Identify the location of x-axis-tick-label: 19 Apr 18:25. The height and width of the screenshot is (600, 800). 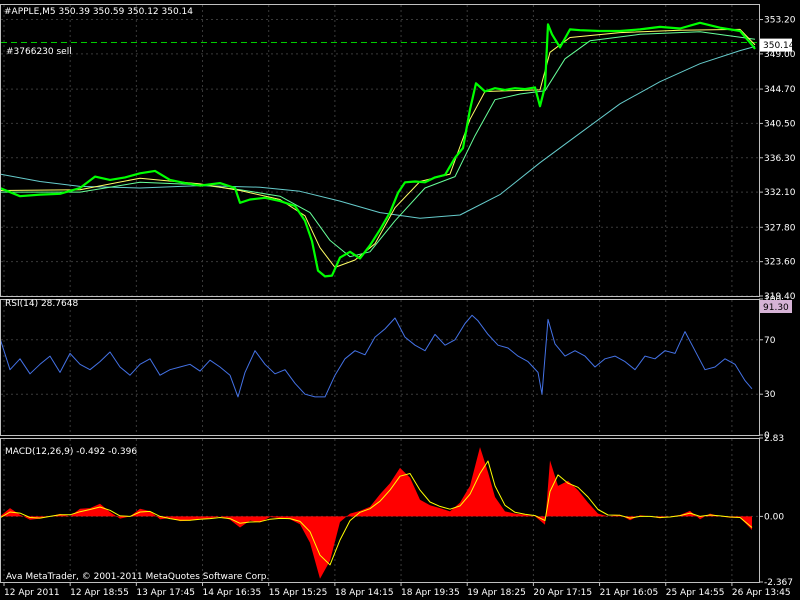
(496, 593).